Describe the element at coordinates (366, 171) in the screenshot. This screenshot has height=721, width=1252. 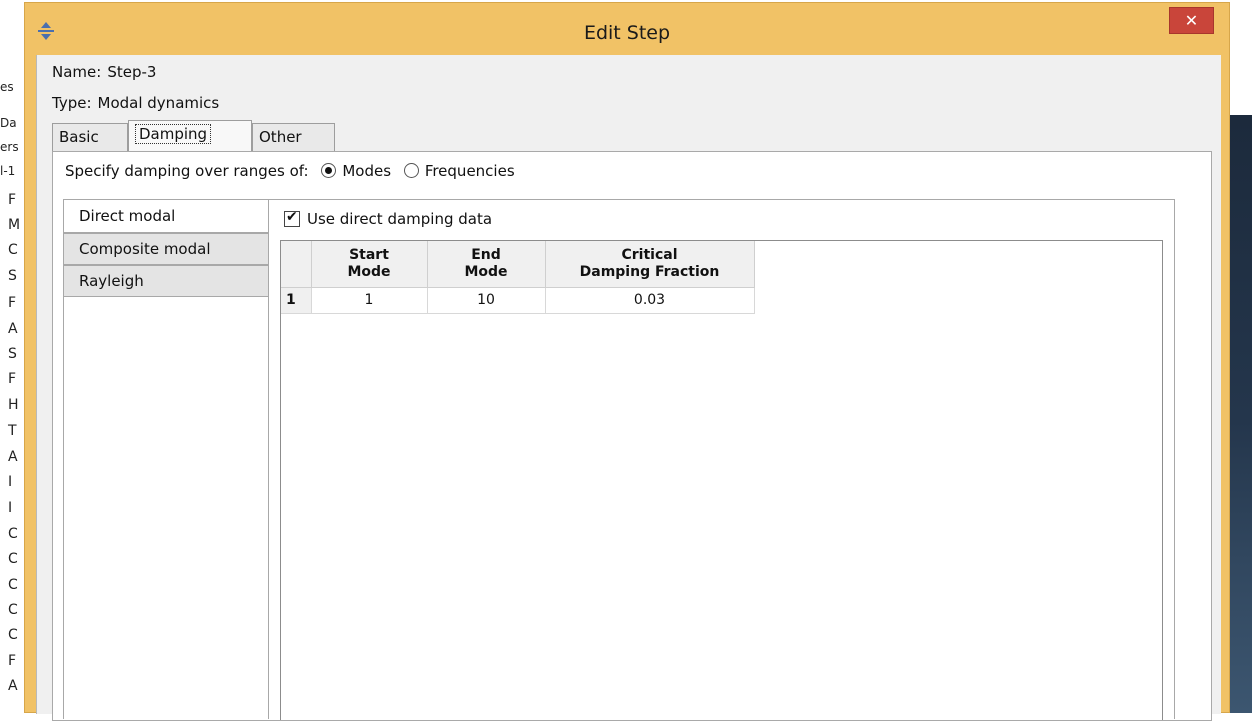
I see `modes-radio-label: Modes` at that location.